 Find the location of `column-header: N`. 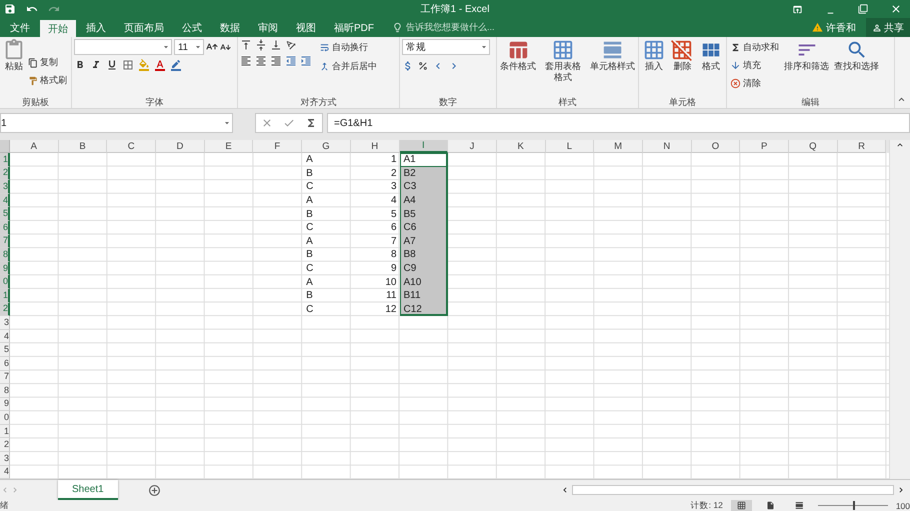

column-header: N is located at coordinates (667, 146).